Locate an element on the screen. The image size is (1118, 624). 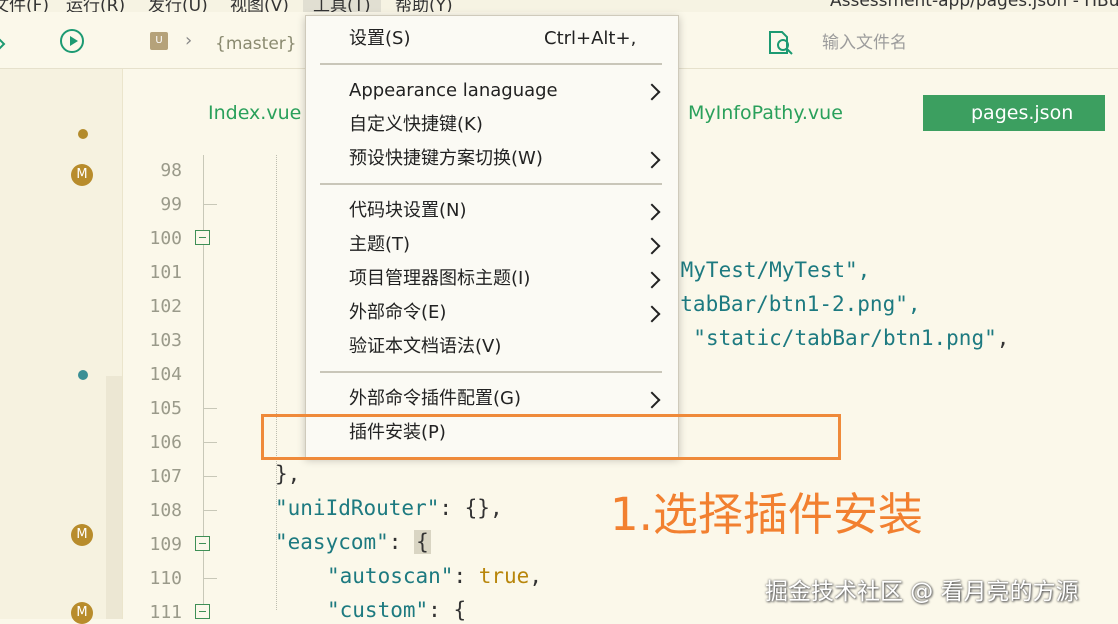
line-number: 108 is located at coordinates (165, 510).